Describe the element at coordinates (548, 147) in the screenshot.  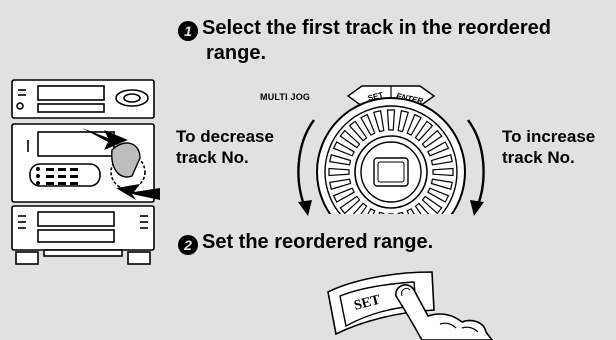
I see `increase-label: To increase track No.` at that location.